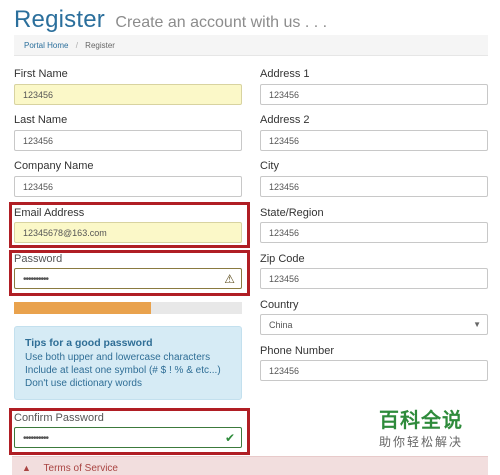 This screenshot has width=500, height=475. I want to click on chevron-down-icon: ▼, so click(477, 324).